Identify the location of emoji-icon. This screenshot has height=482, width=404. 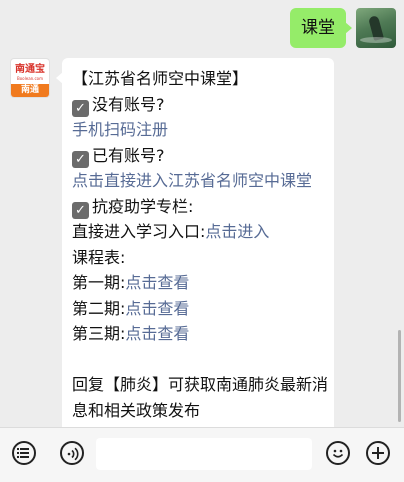
(338, 453).